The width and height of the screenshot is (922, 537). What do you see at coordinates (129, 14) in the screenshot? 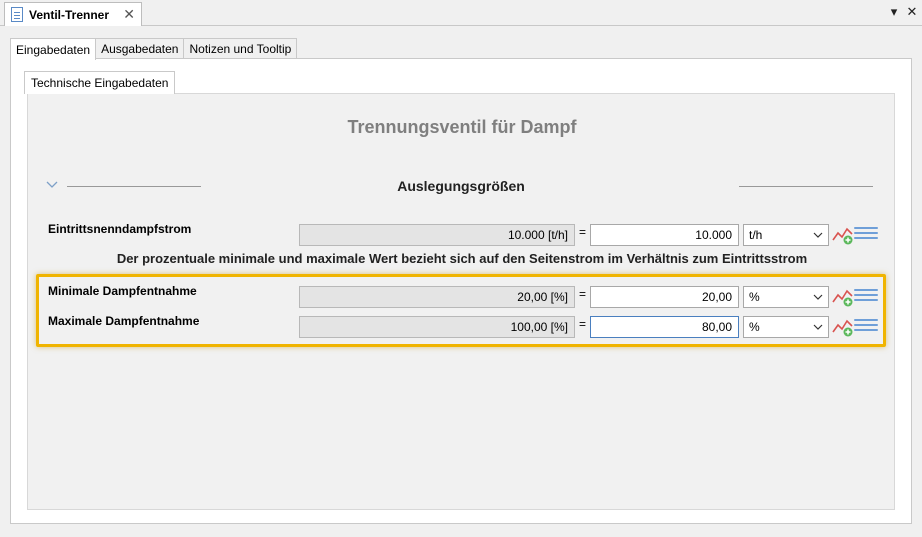
I see `close-tab-icon: ✕` at bounding box center [129, 14].